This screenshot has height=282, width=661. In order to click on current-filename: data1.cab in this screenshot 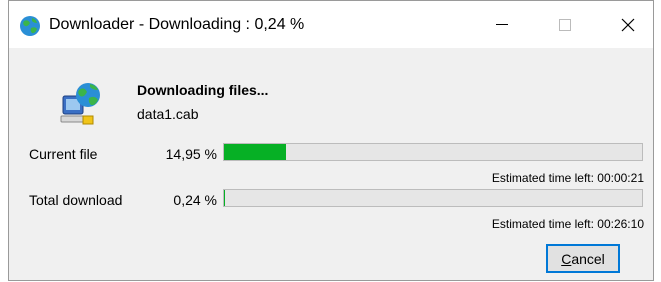, I will do `click(168, 114)`.